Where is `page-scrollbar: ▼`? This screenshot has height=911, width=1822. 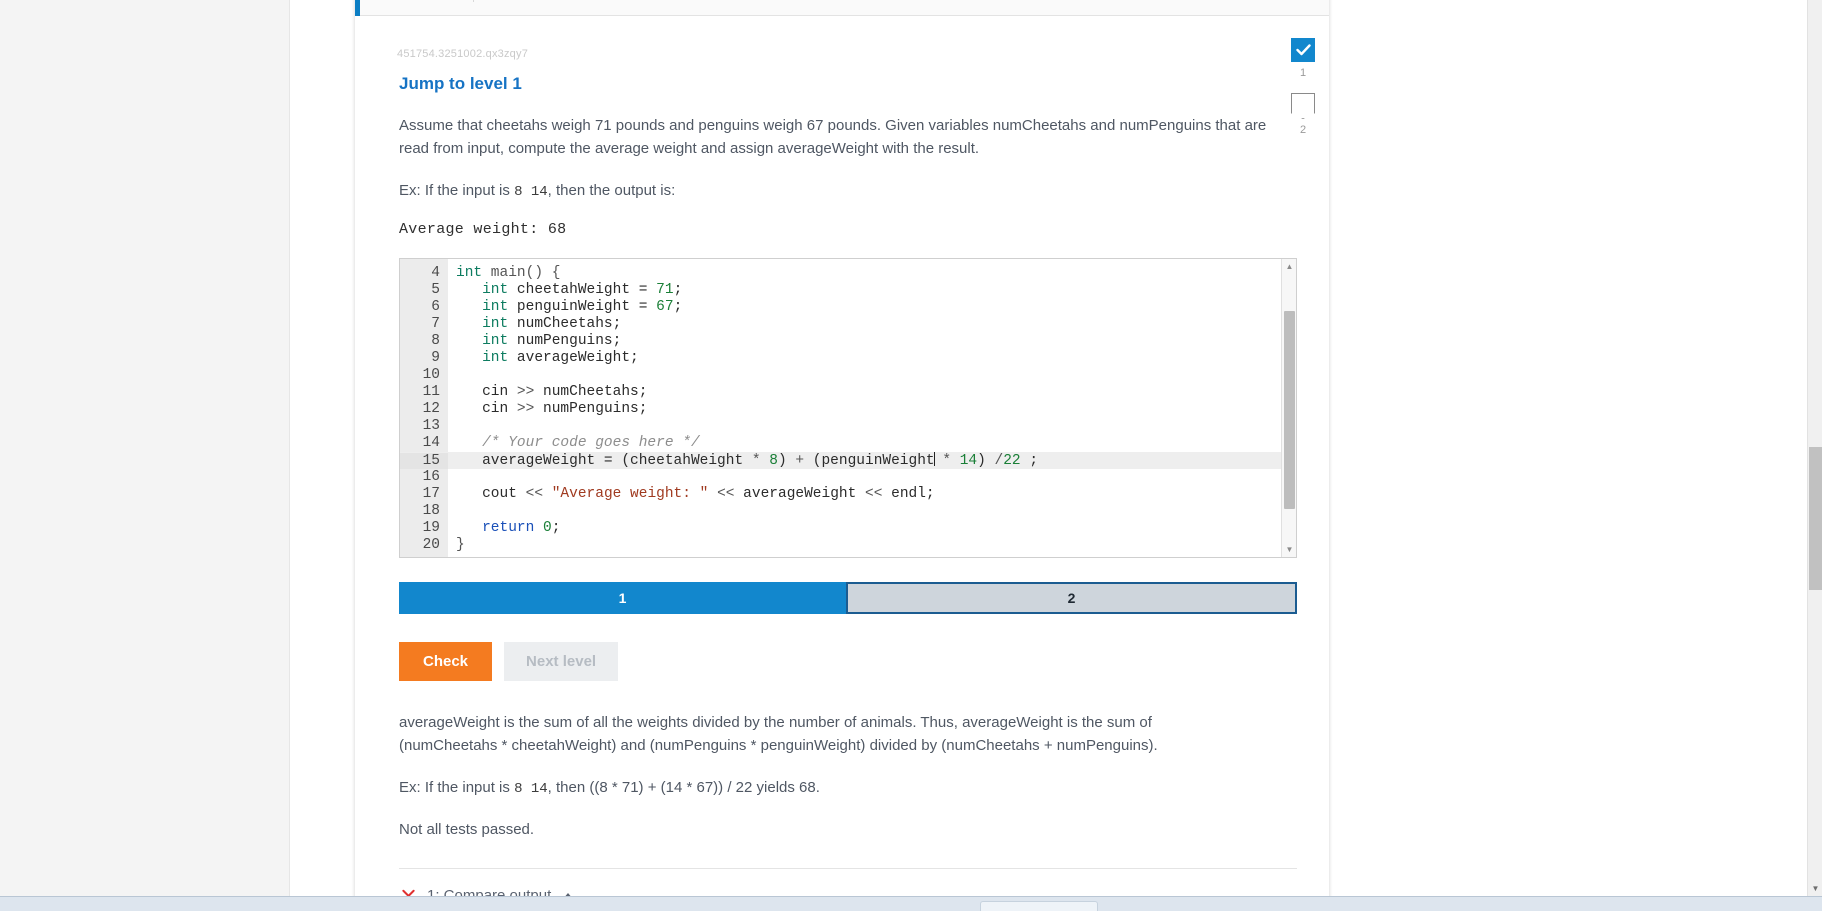 page-scrollbar: ▼ is located at coordinates (1814, 448).